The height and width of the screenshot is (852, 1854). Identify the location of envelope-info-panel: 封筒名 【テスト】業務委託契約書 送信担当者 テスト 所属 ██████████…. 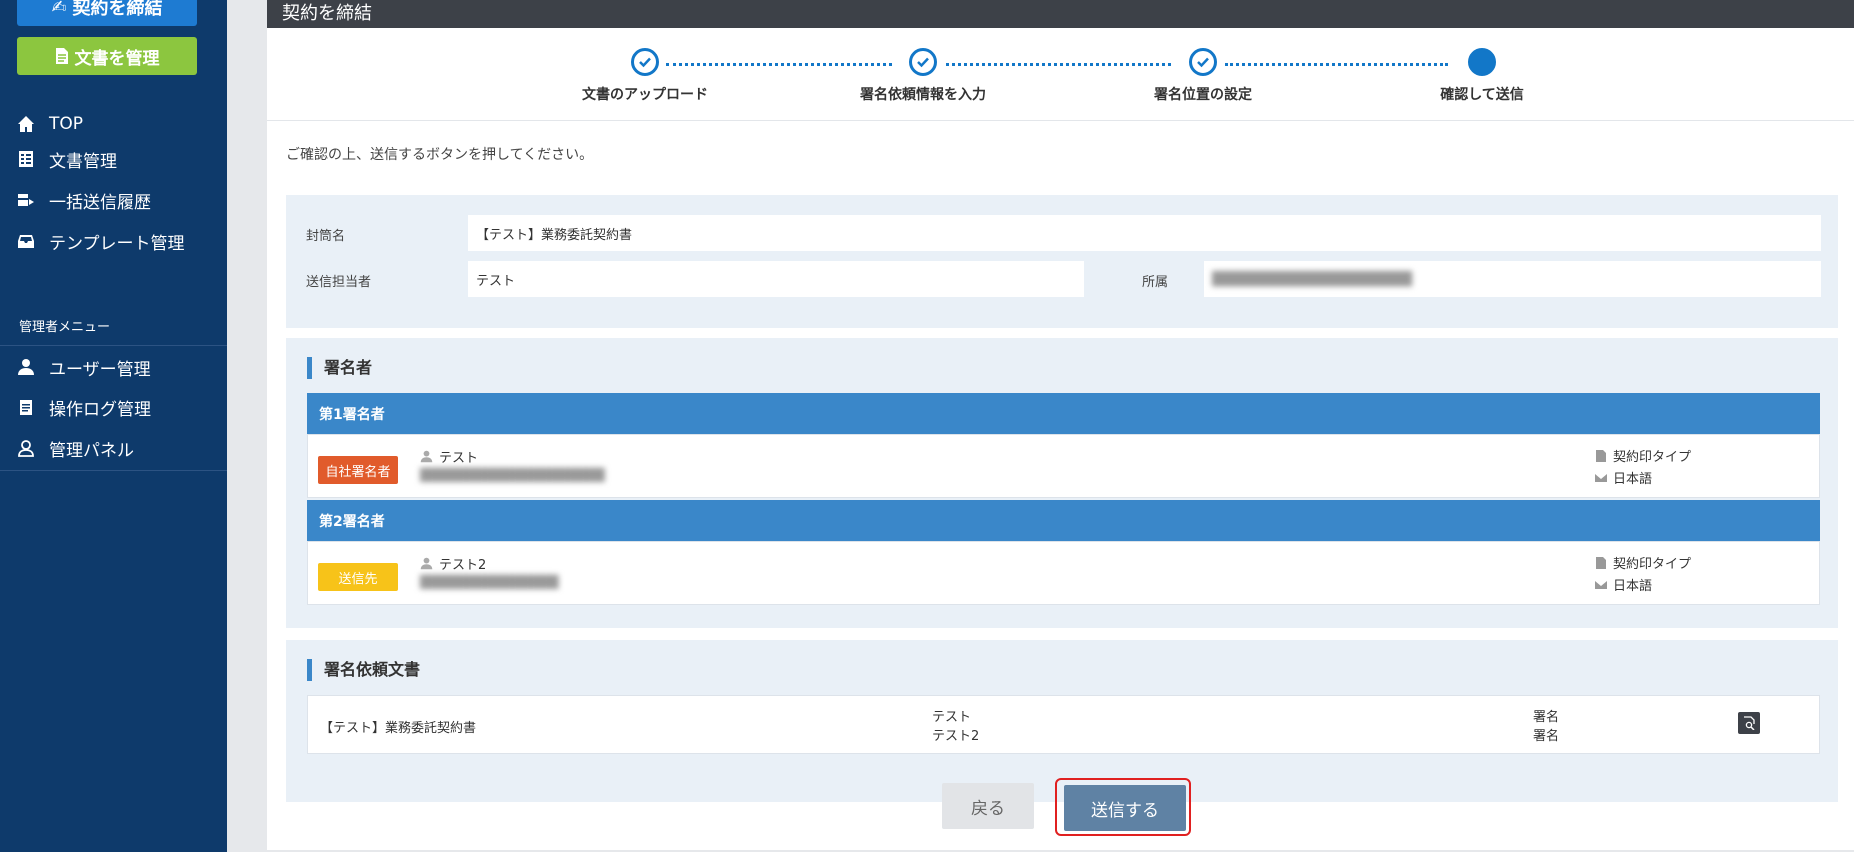
(1062, 261).